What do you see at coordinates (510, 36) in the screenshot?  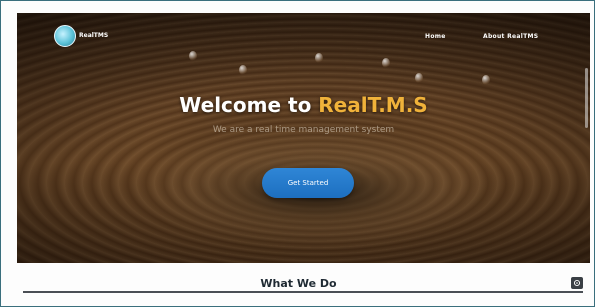 I see `nav-link-about: About RealTMS` at bounding box center [510, 36].